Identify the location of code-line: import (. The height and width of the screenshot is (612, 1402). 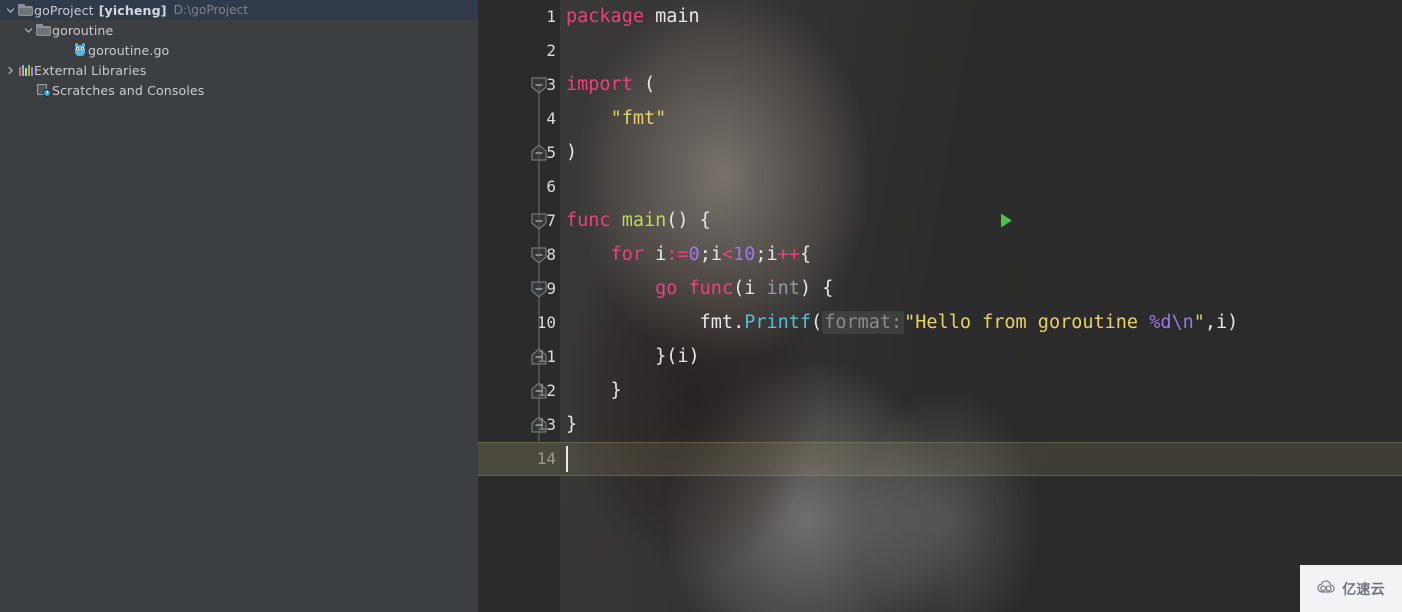
(610, 85).